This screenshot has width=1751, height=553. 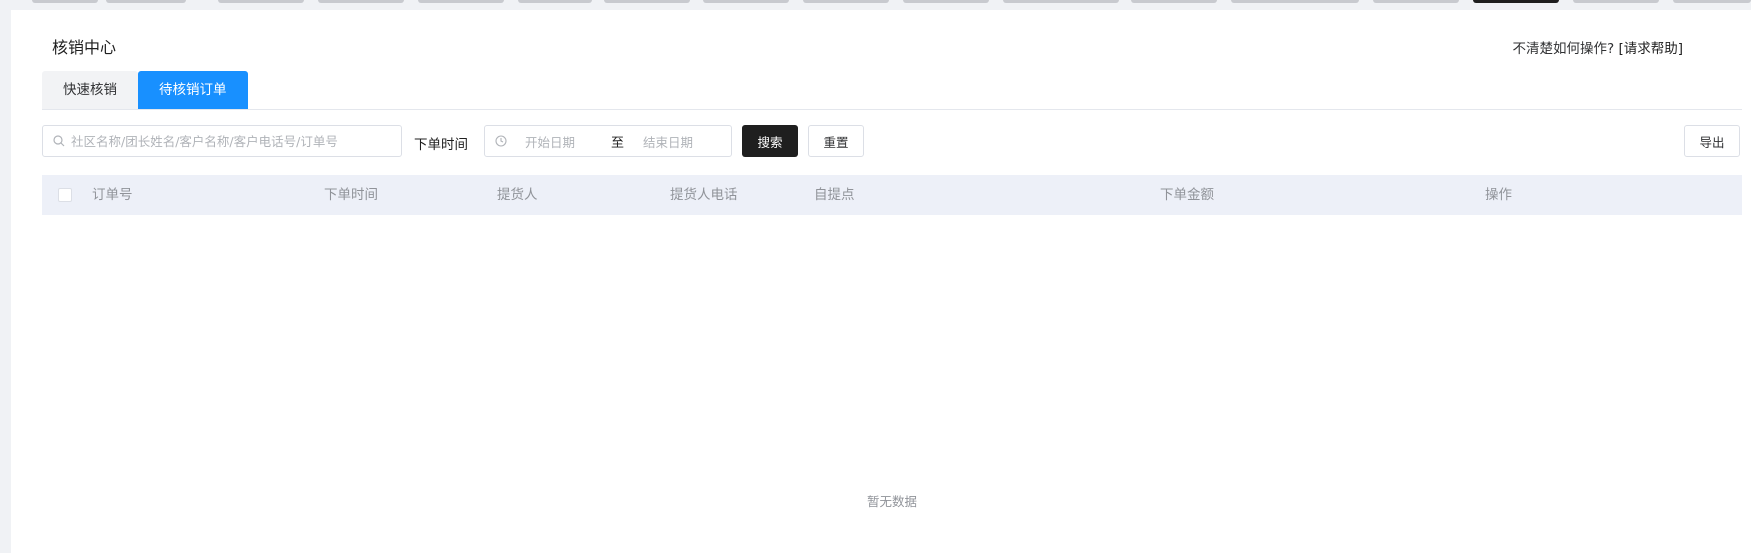 I want to click on browser-tab-strip, so click(x=875, y=5).